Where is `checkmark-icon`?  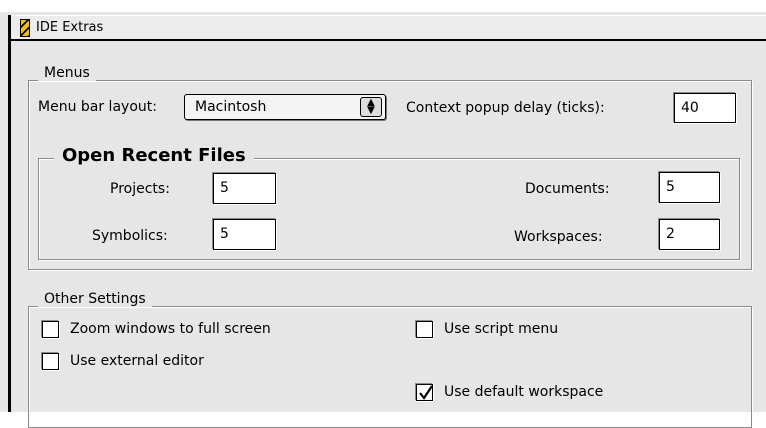 checkmark-icon is located at coordinates (426, 392).